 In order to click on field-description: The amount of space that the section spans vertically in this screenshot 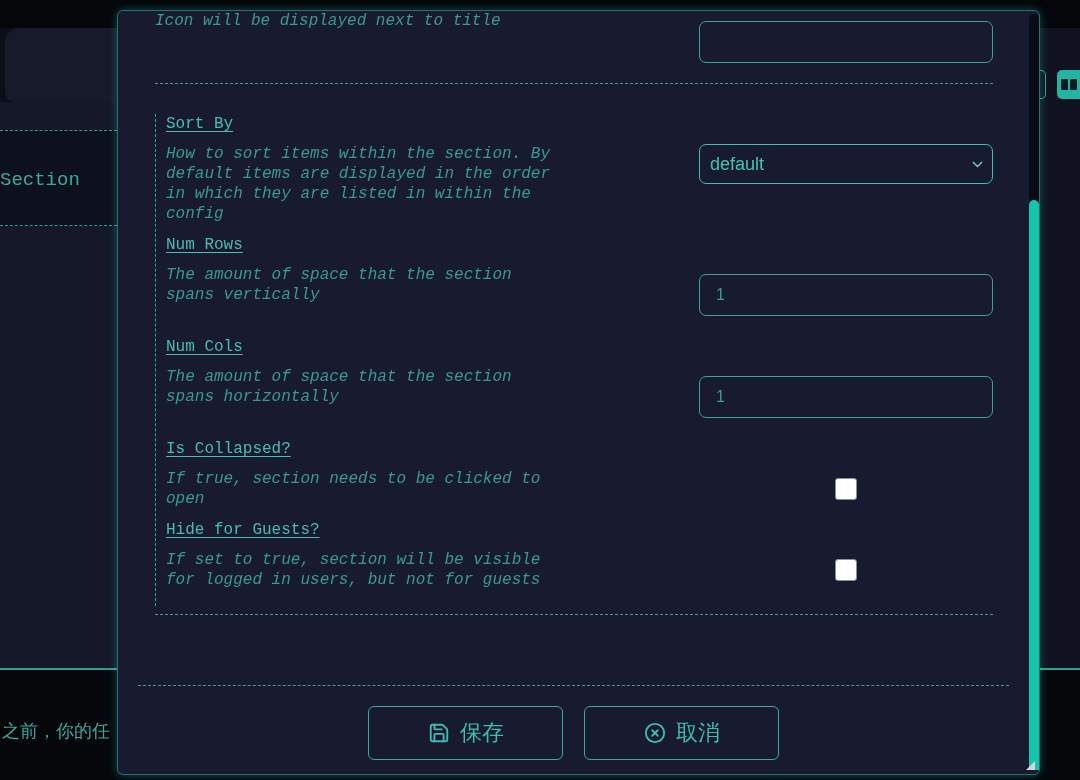, I will do `click(339, 285)`.